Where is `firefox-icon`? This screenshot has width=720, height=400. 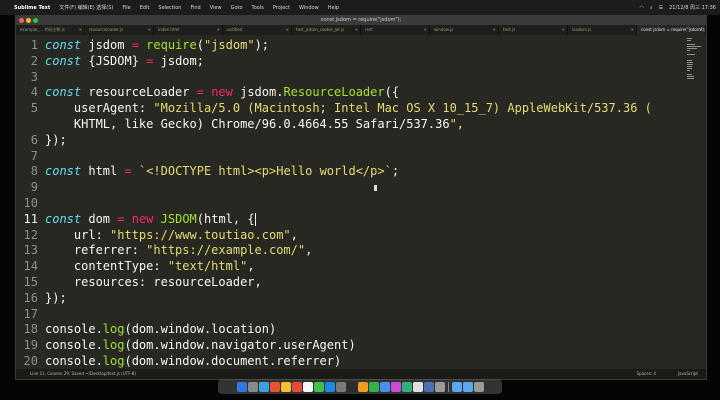 firefox-icon is located at coordinates (274, 386).